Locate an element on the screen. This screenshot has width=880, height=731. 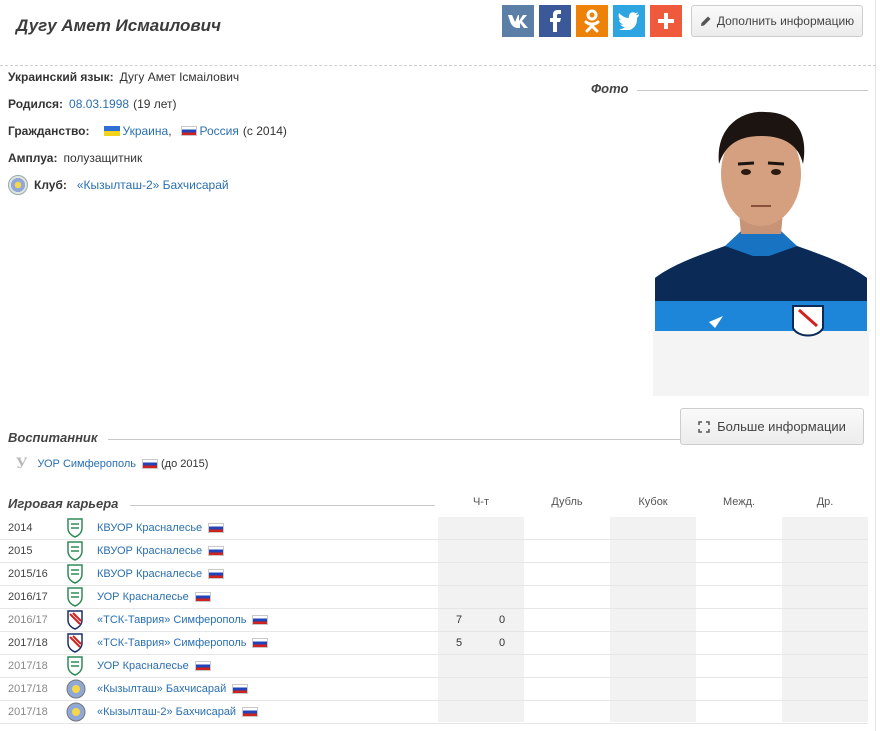
column-header-cup: Кубок is located at coordinates (653, 502).